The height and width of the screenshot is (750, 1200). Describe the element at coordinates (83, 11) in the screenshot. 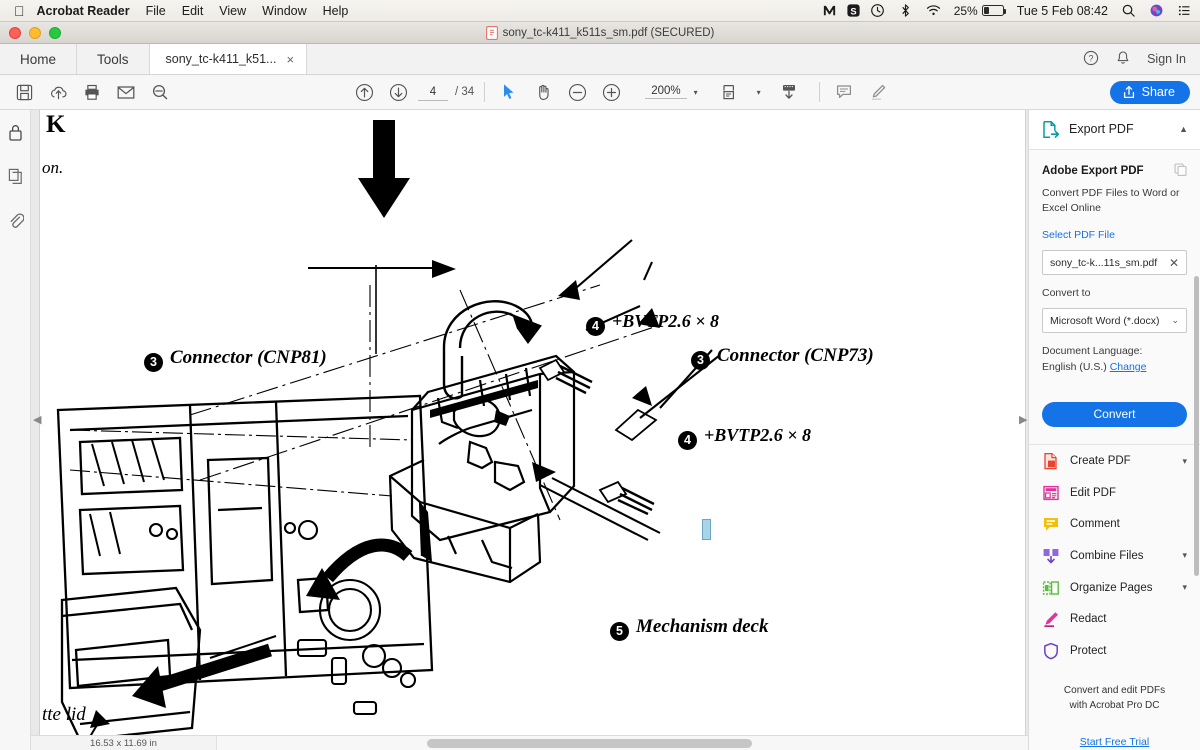

I see `menu-app-name: Acrobat Reader` at that location.